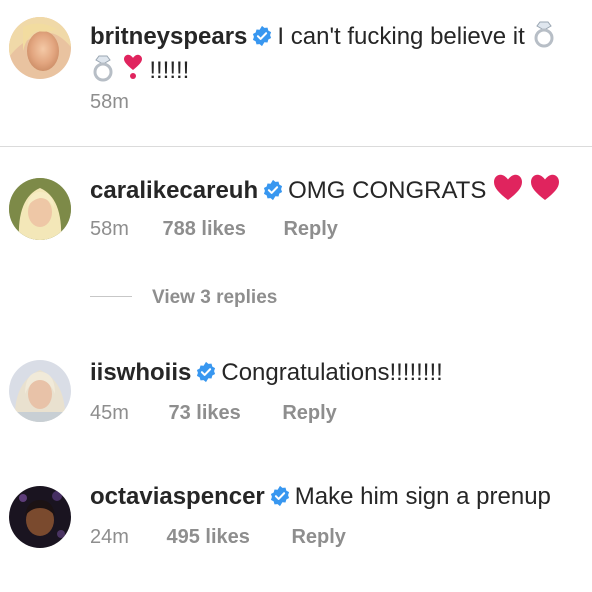  I want to click on likes-count: 788 likes, so click(203, 229).